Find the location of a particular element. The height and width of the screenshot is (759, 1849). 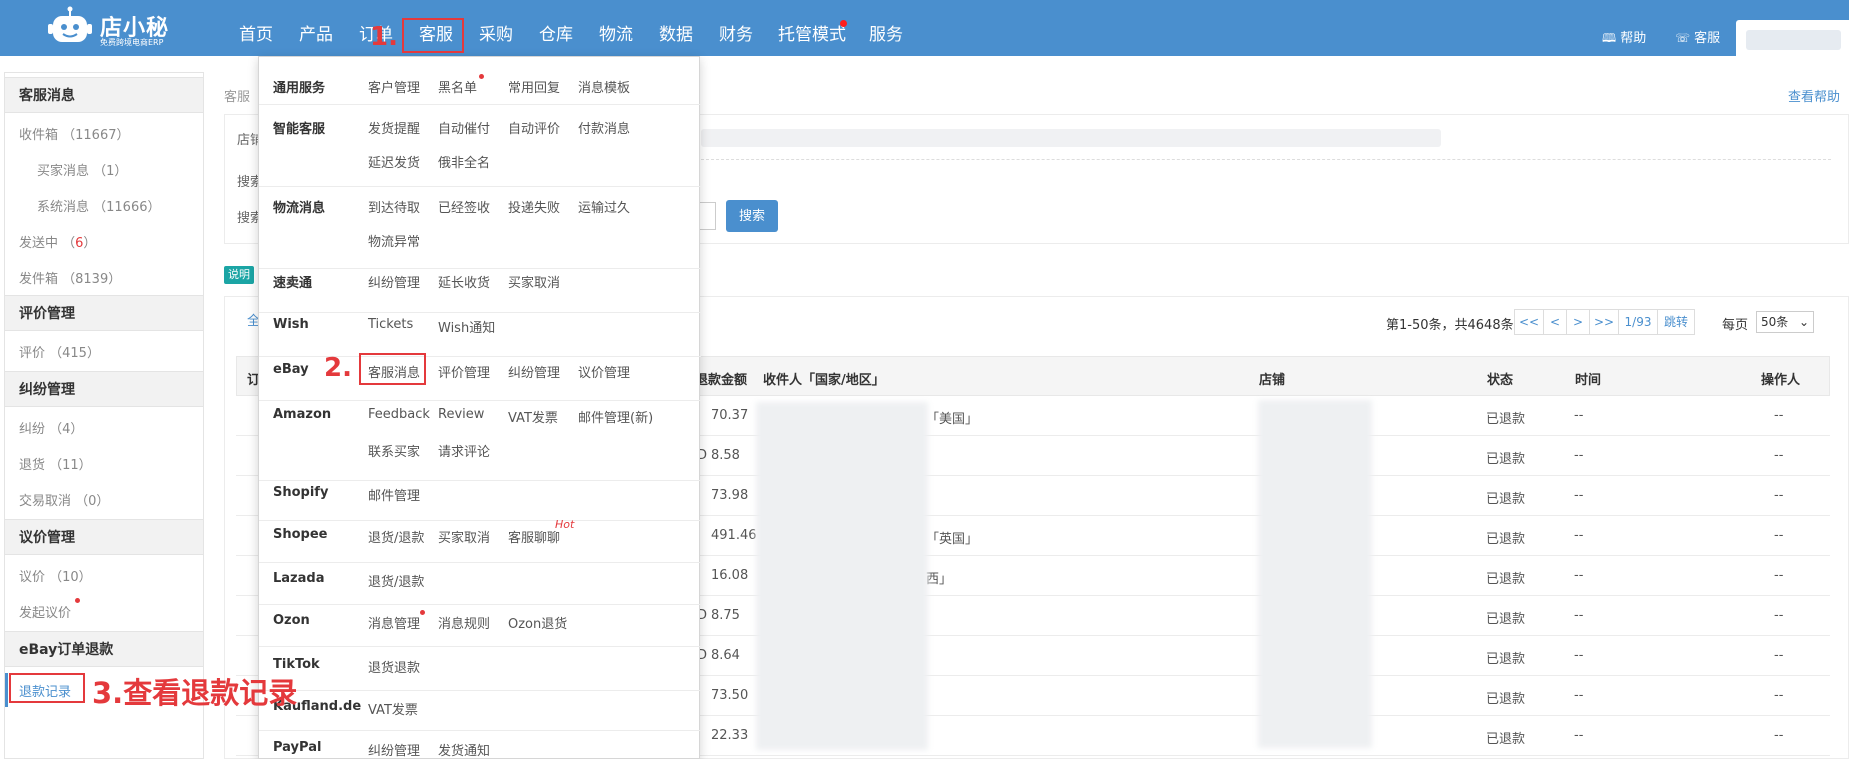

dd-link: 客户管理 is located at coordinates (394, 86).